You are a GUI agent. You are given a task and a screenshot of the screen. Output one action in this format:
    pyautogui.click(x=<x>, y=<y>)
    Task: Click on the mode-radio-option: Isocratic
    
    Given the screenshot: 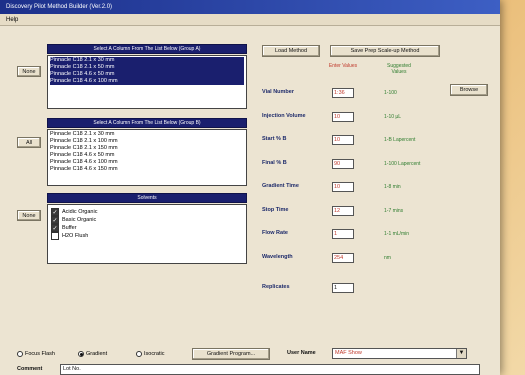 What is the action you would take?
    pyautogui.click(x=150, y=354)
    